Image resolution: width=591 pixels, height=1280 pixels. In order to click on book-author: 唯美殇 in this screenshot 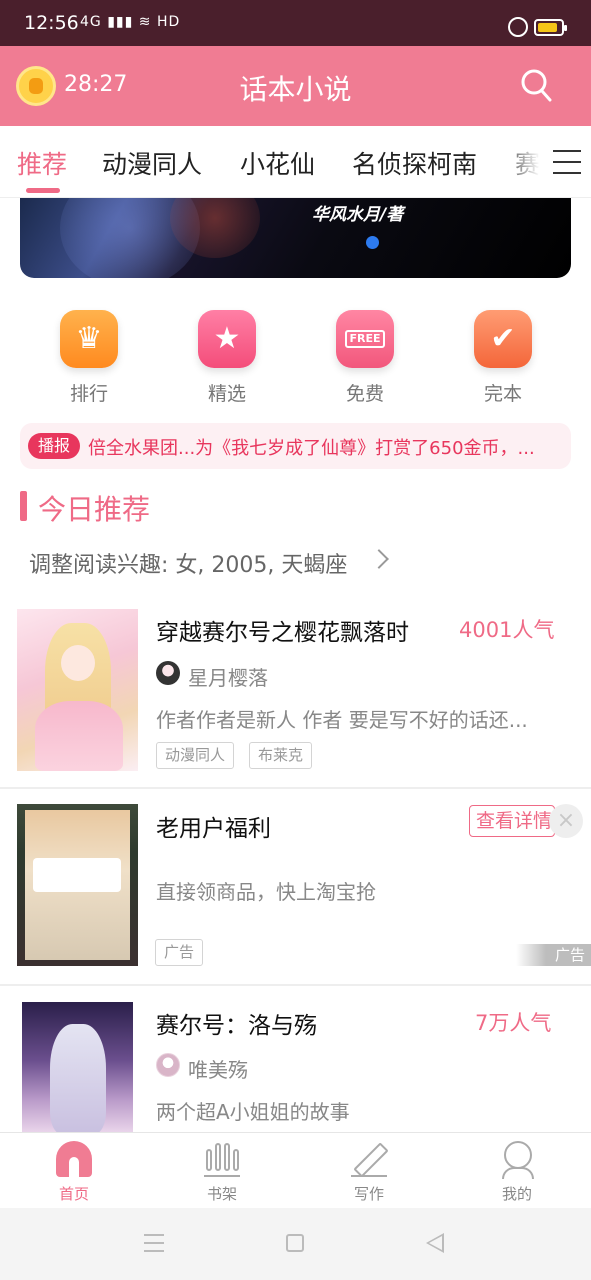, I will do `click(218, 1070)`.